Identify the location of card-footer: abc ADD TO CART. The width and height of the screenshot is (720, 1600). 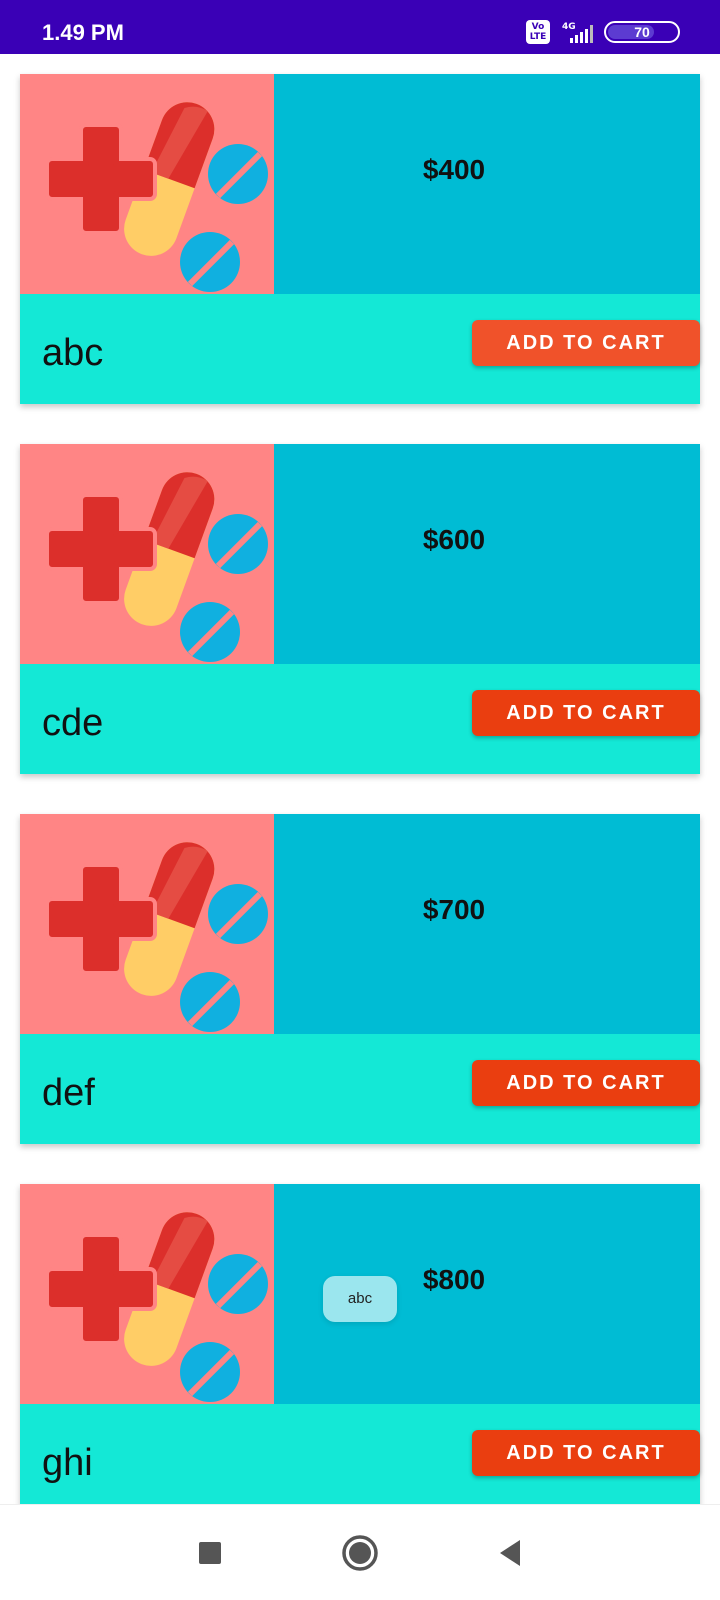
(360, 349).